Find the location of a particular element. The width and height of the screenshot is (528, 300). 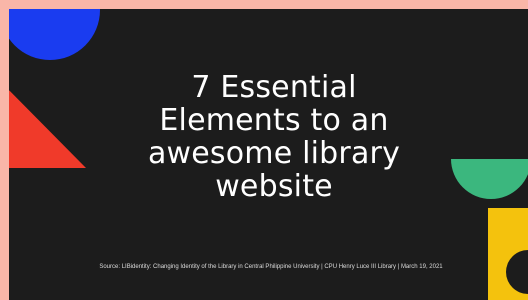

title-line-2: Elements to an is located at coordinates (274, 120).